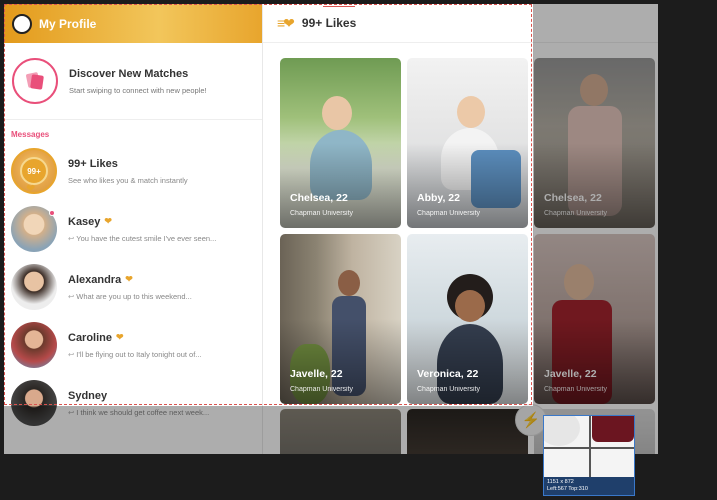 The height and width of the screenshot is (500, 717). What do you see at coordinates (286, 22) in the screenshot?
I see `fast-heart-icon: ≡❤` at bounding box center [286, 22].